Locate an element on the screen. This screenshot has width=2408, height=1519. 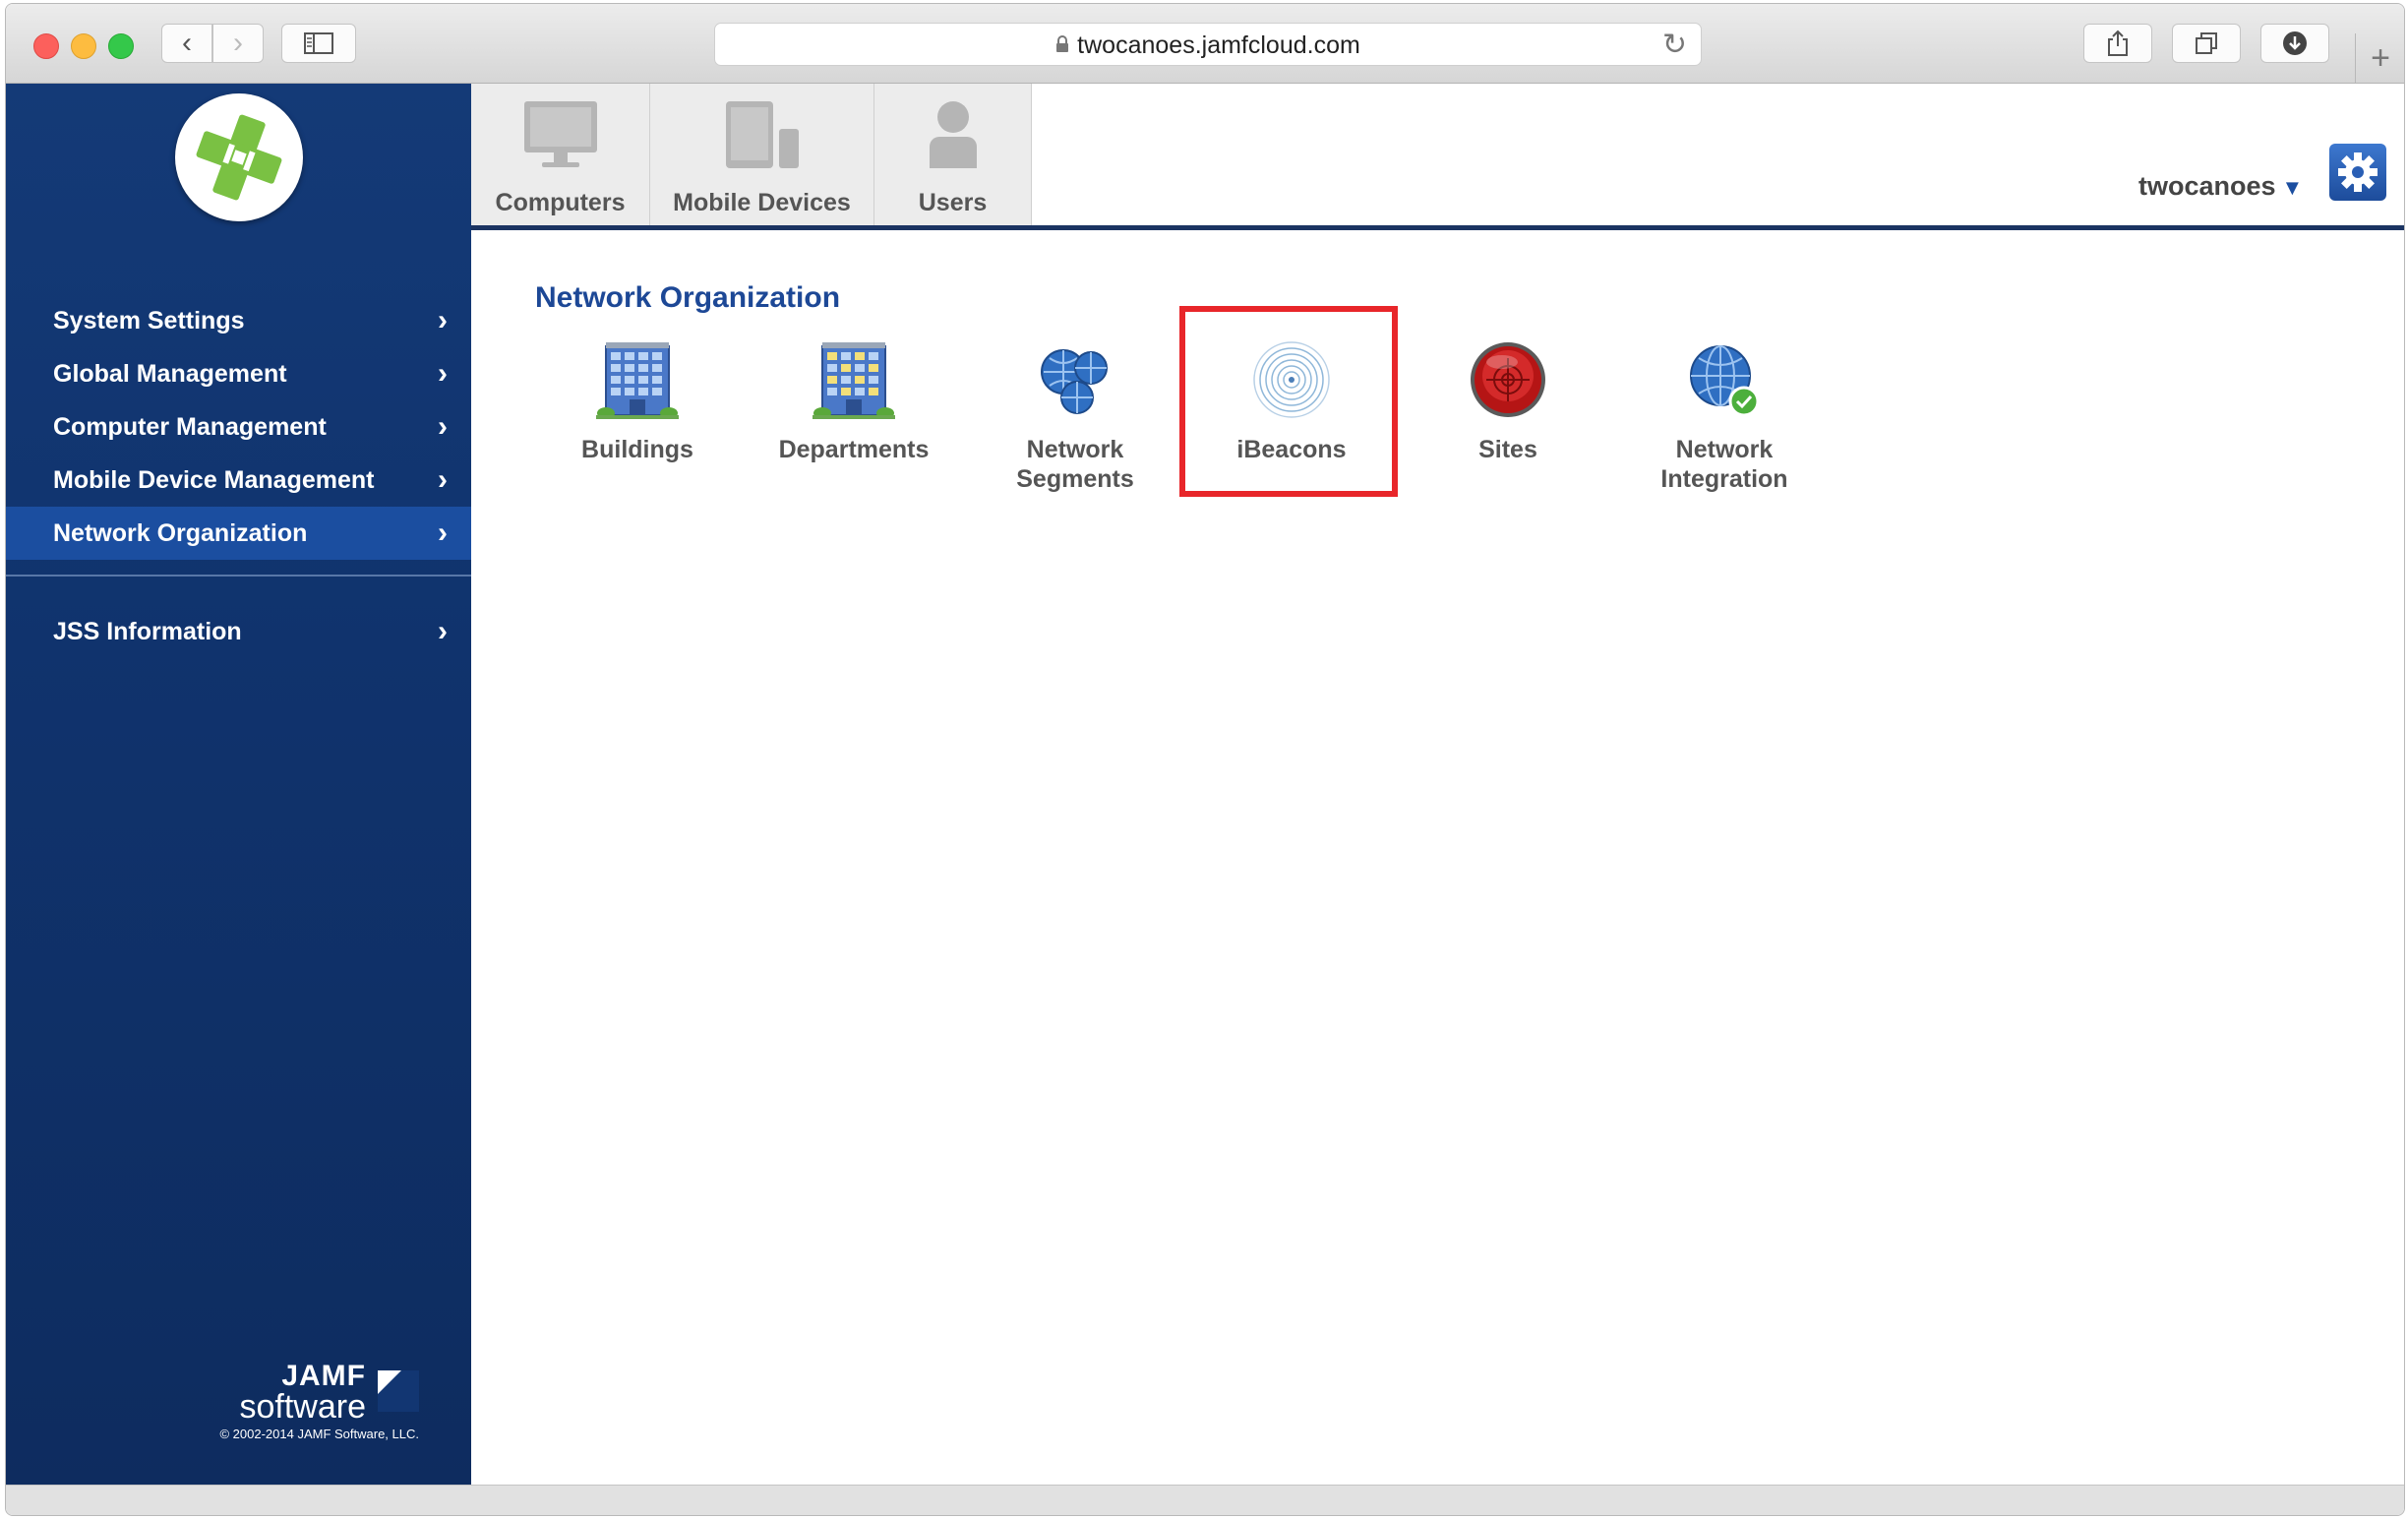
sidebar-item-label: Network Organization is located at coordinates (180, 532).